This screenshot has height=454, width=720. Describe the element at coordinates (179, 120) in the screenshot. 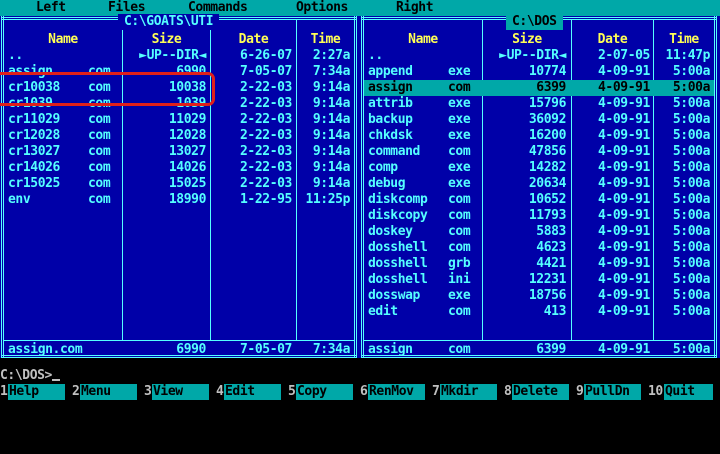

I see `file-row: cr11029 com 11029 2-22-03 9:14a` at that location.